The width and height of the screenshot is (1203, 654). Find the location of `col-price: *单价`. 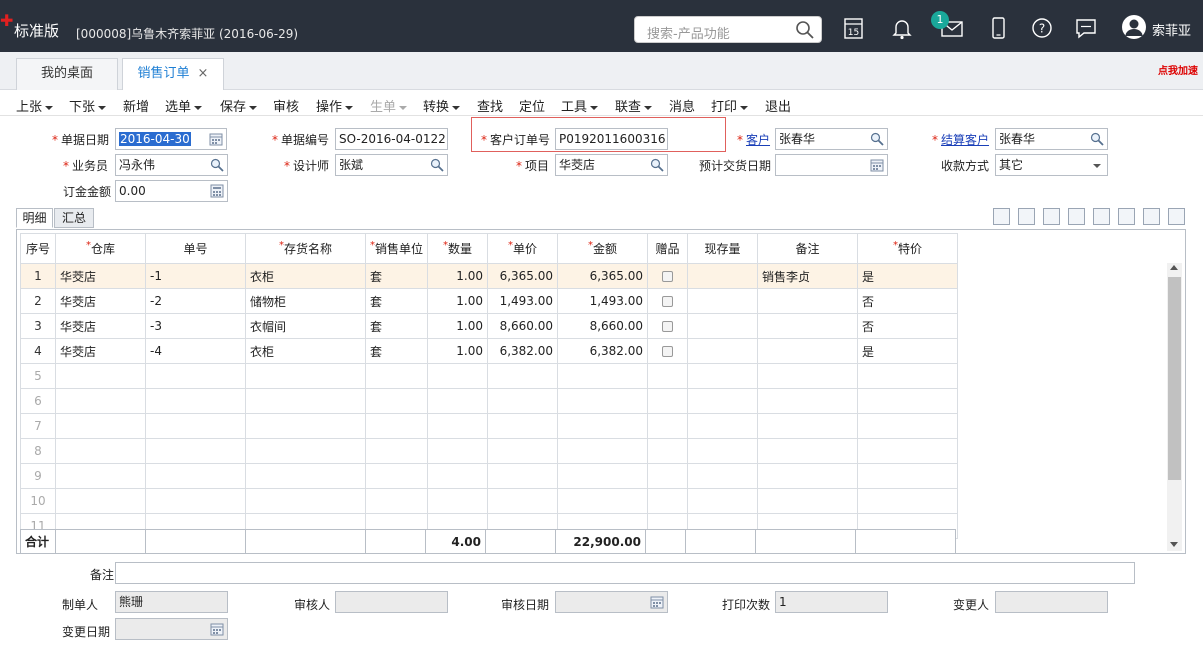

col-price: *单价 is located at coordinates (523, 248).